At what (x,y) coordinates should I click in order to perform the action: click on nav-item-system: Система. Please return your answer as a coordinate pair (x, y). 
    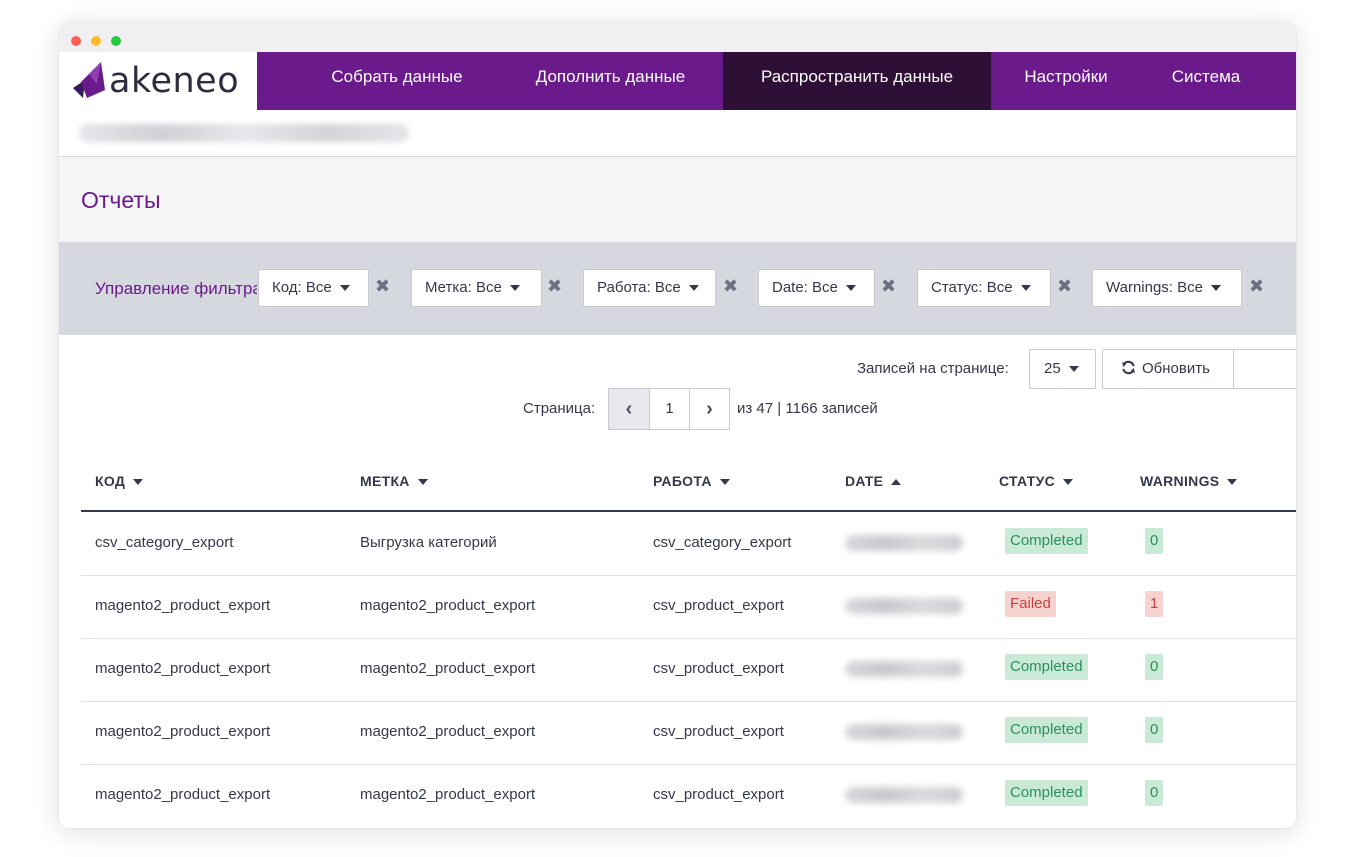
    Looking at the image, I should click on (1206, 81).